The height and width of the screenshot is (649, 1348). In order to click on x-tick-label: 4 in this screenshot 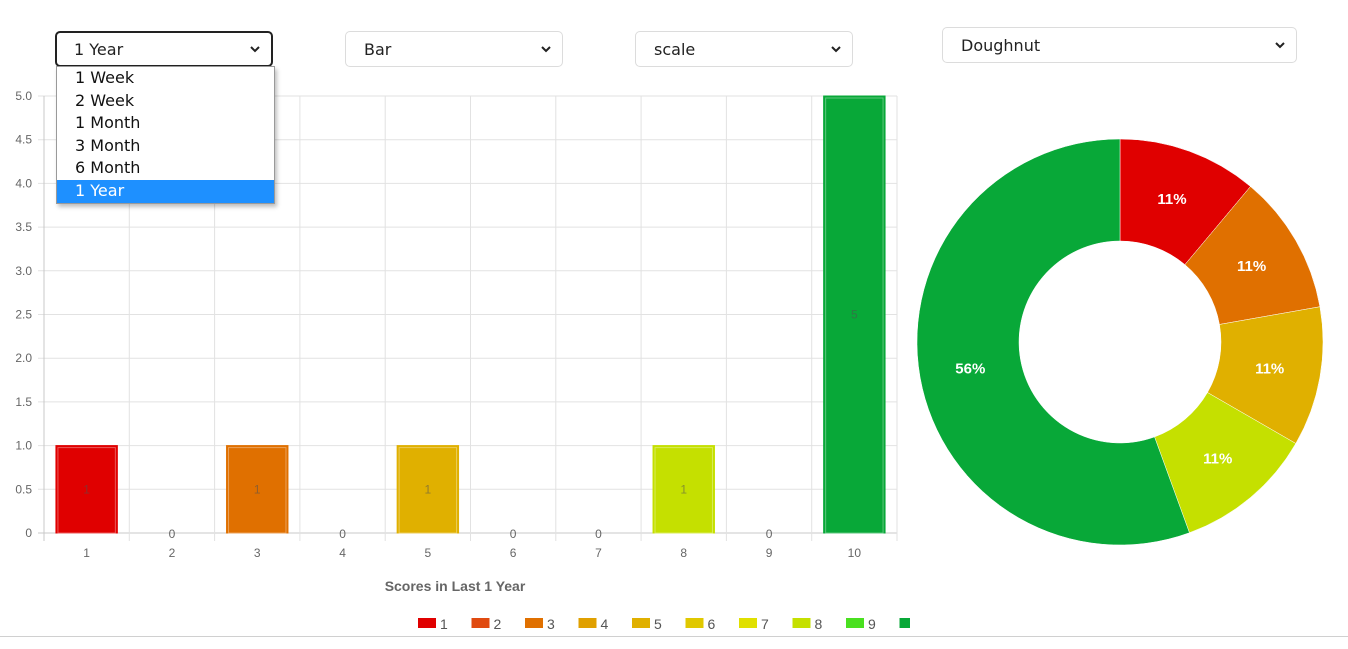, I will do `click(342, 553)`.